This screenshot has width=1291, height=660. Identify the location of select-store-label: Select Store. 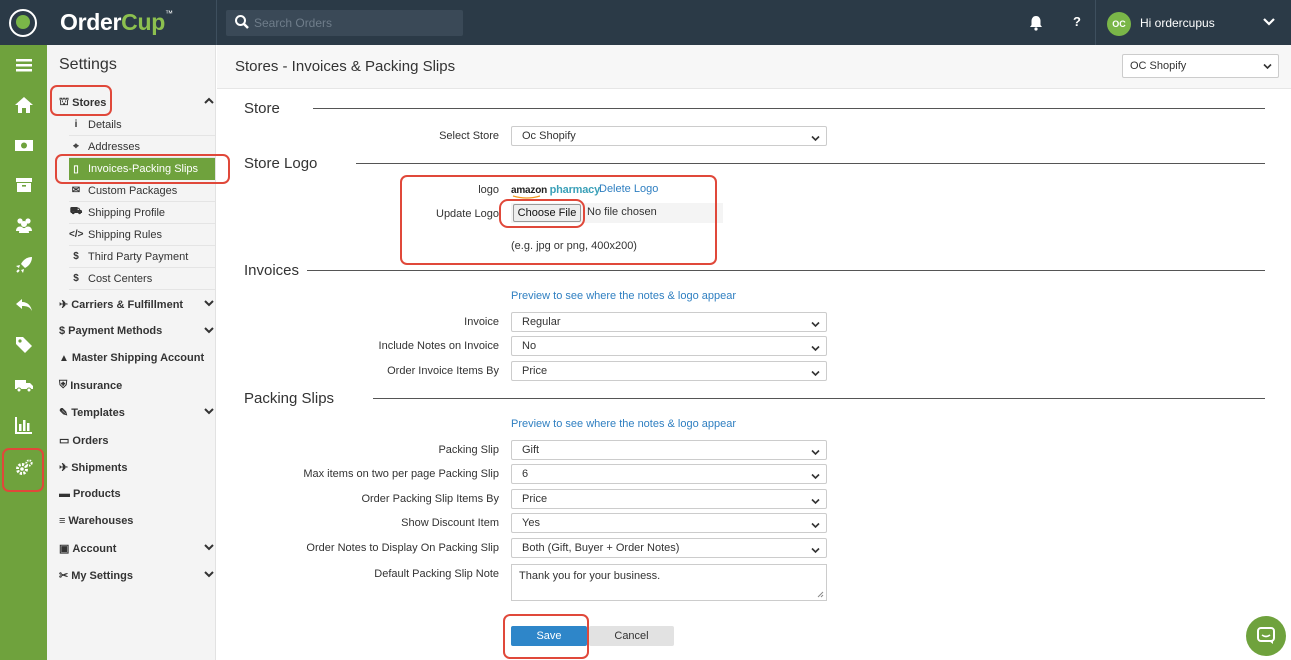
(469, 136).